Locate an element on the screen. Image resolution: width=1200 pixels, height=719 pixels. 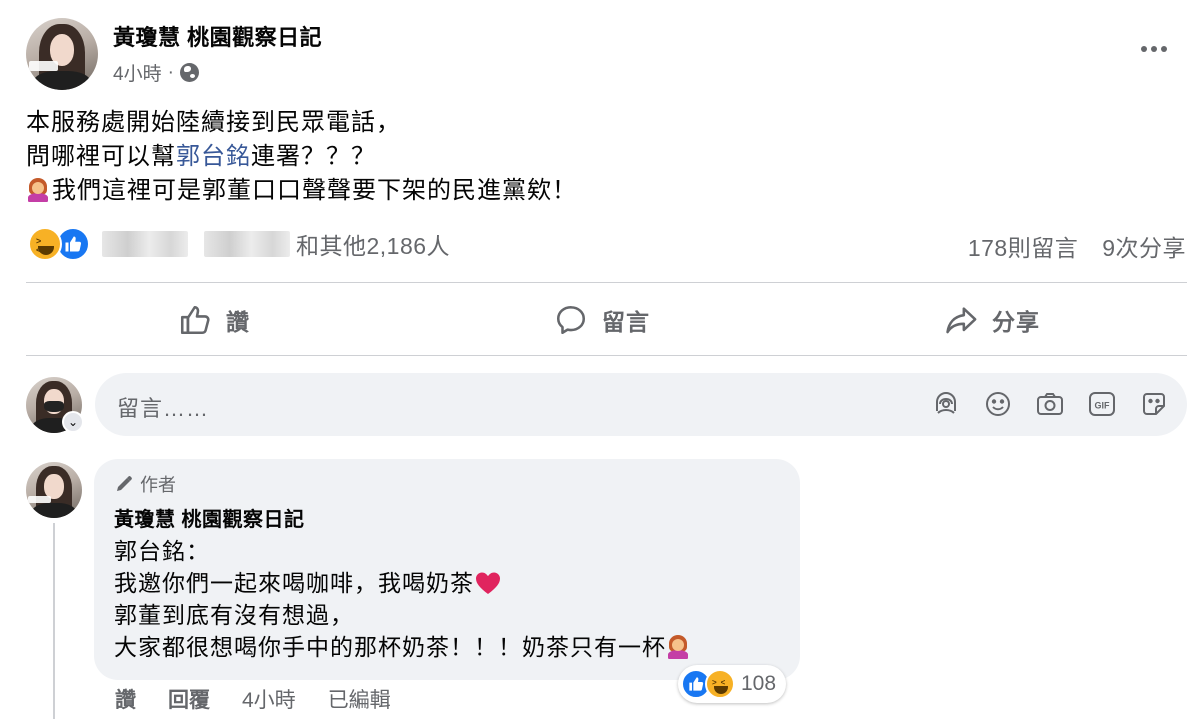
author-badge-label: 作者 is located at coordinates (158, 485).